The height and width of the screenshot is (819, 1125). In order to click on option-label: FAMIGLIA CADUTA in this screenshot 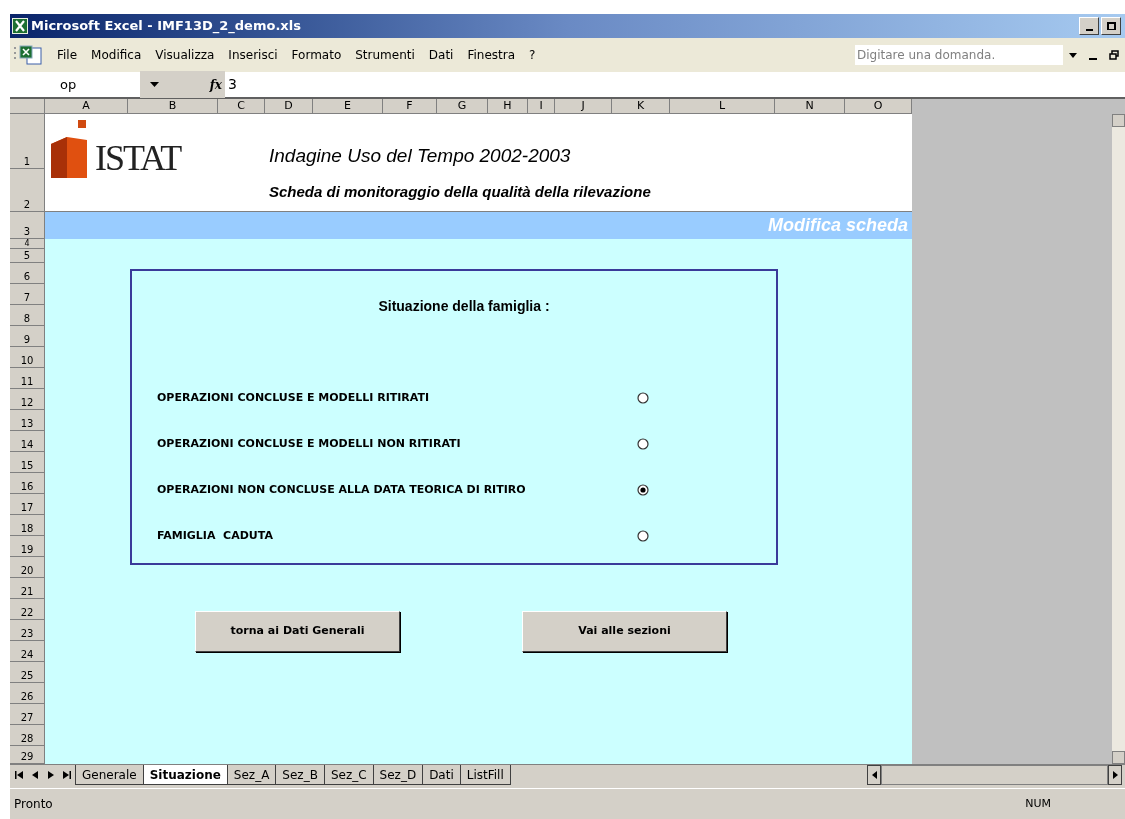, I will do `click(215, 535)`.